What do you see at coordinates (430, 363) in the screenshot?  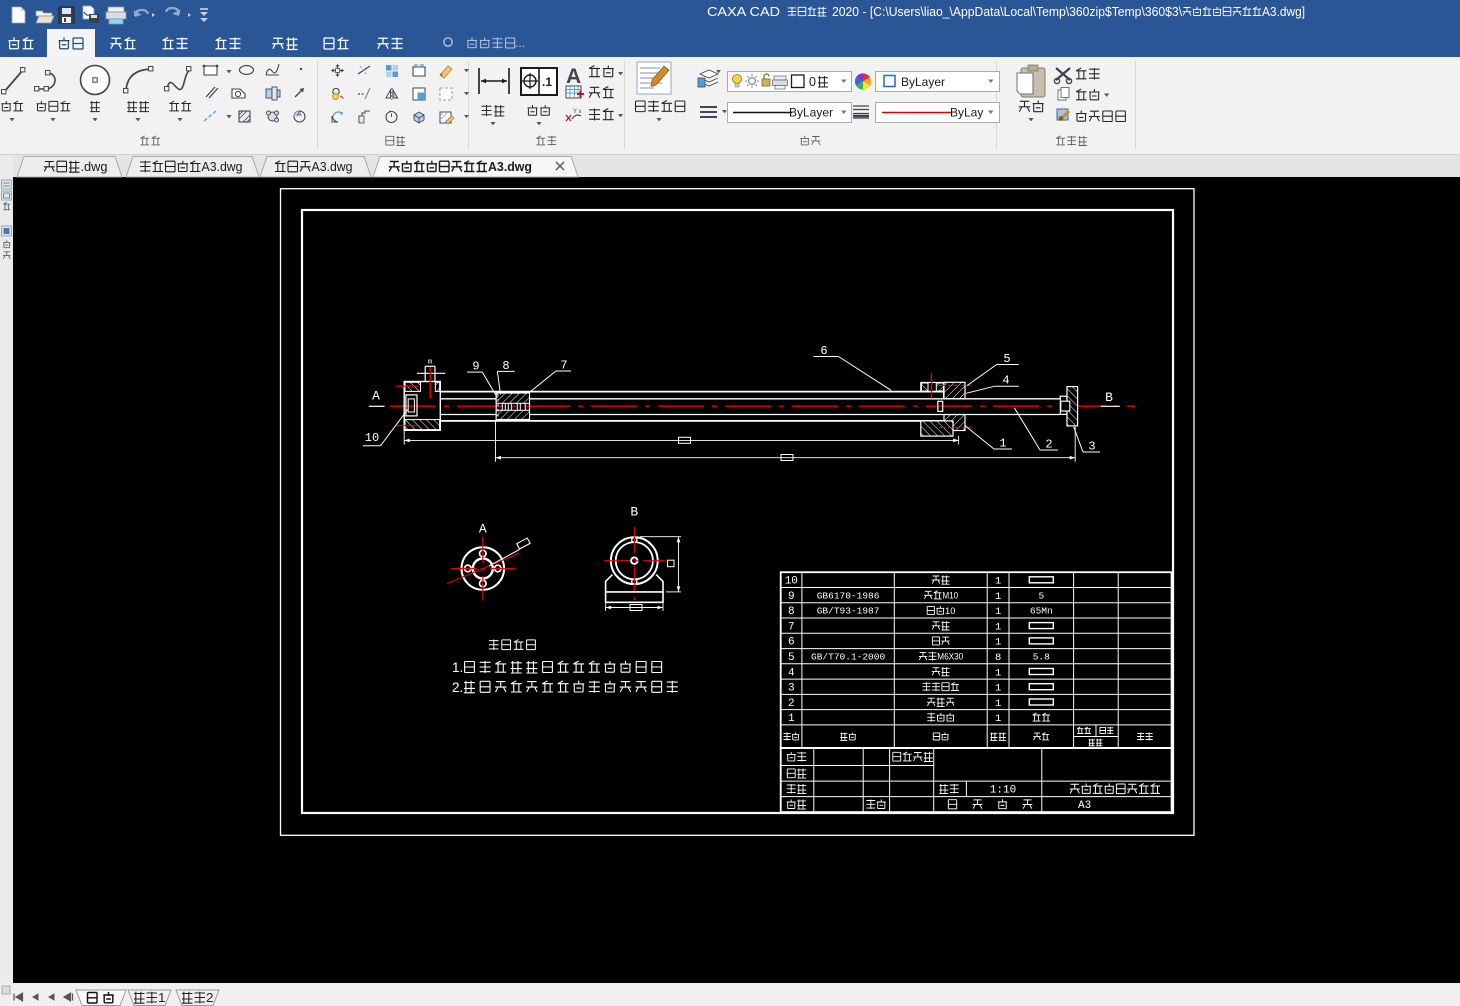 I see `svg-text: m` at bounding box center [430, 363].